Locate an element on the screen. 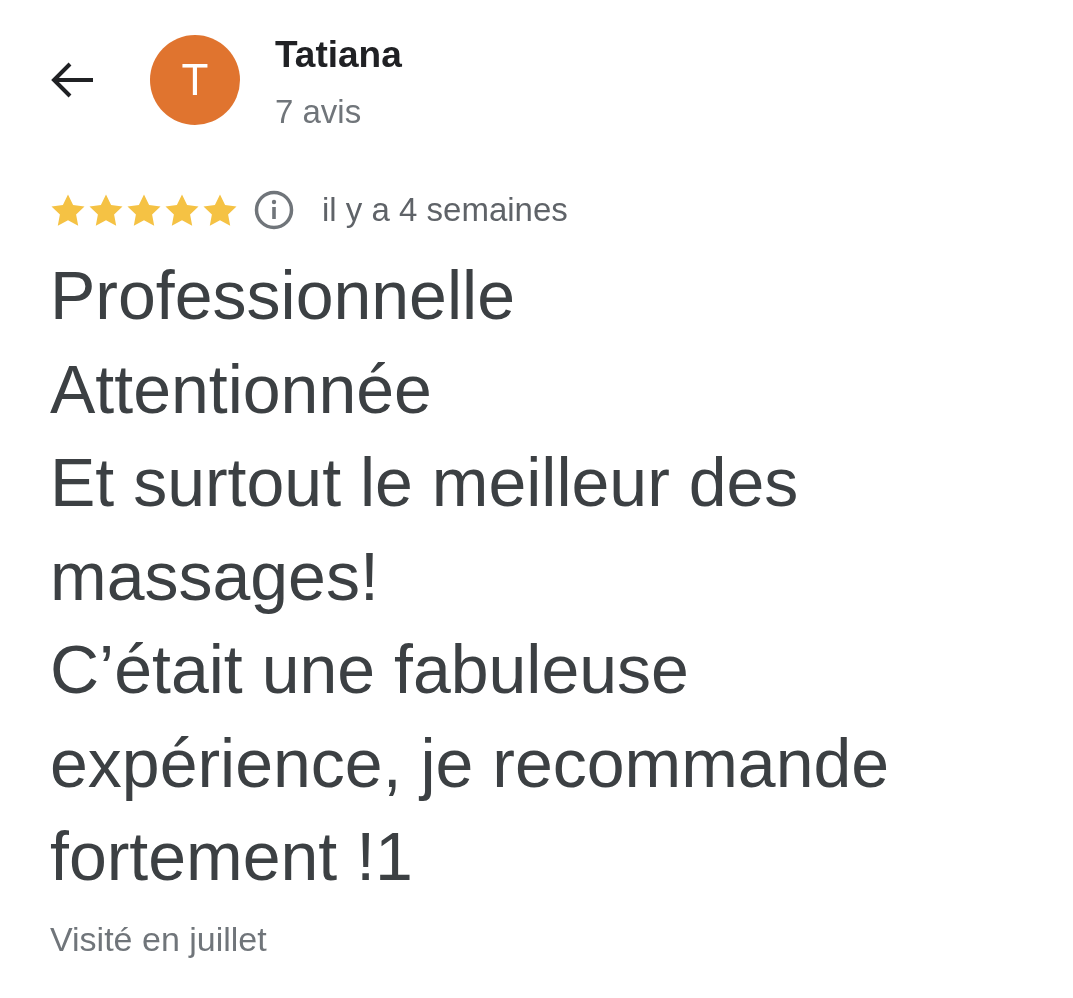 The image size is (1073, 998). avatar: T is located at coordinates (195, 80).